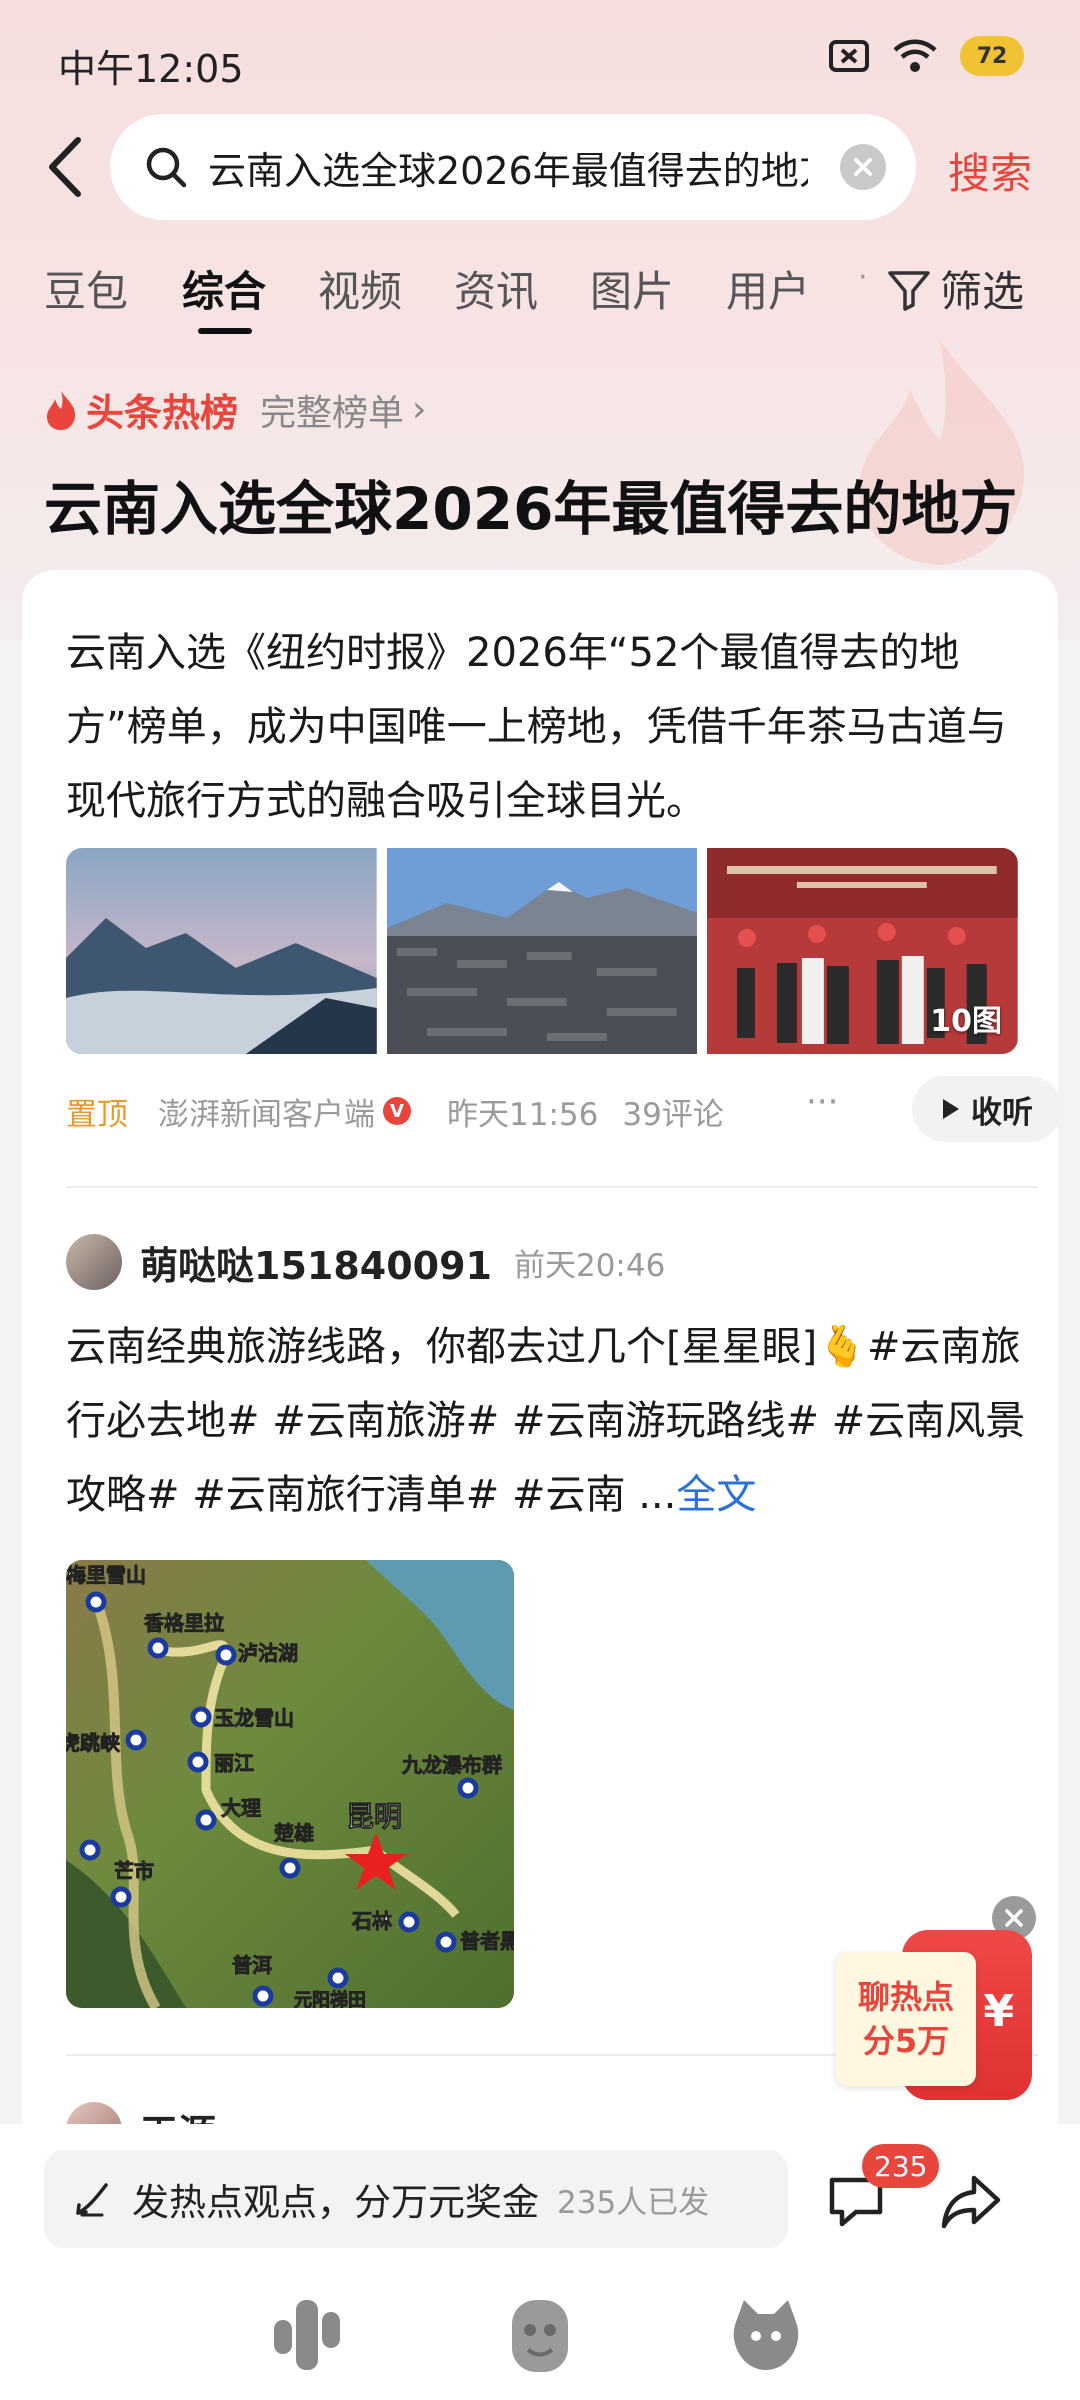  I want to click on hot-topic-title: 云南入选全球2026年最值得去的地方, so click(531, 509).